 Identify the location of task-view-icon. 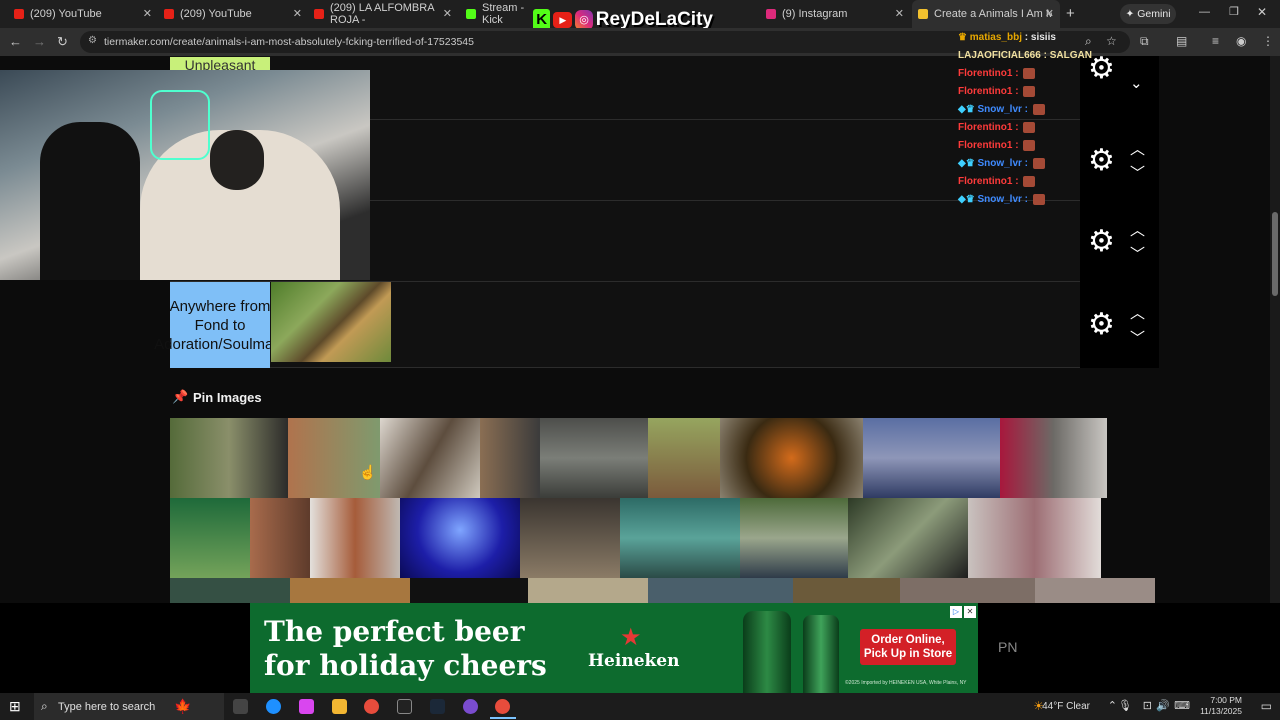
(240, 706).